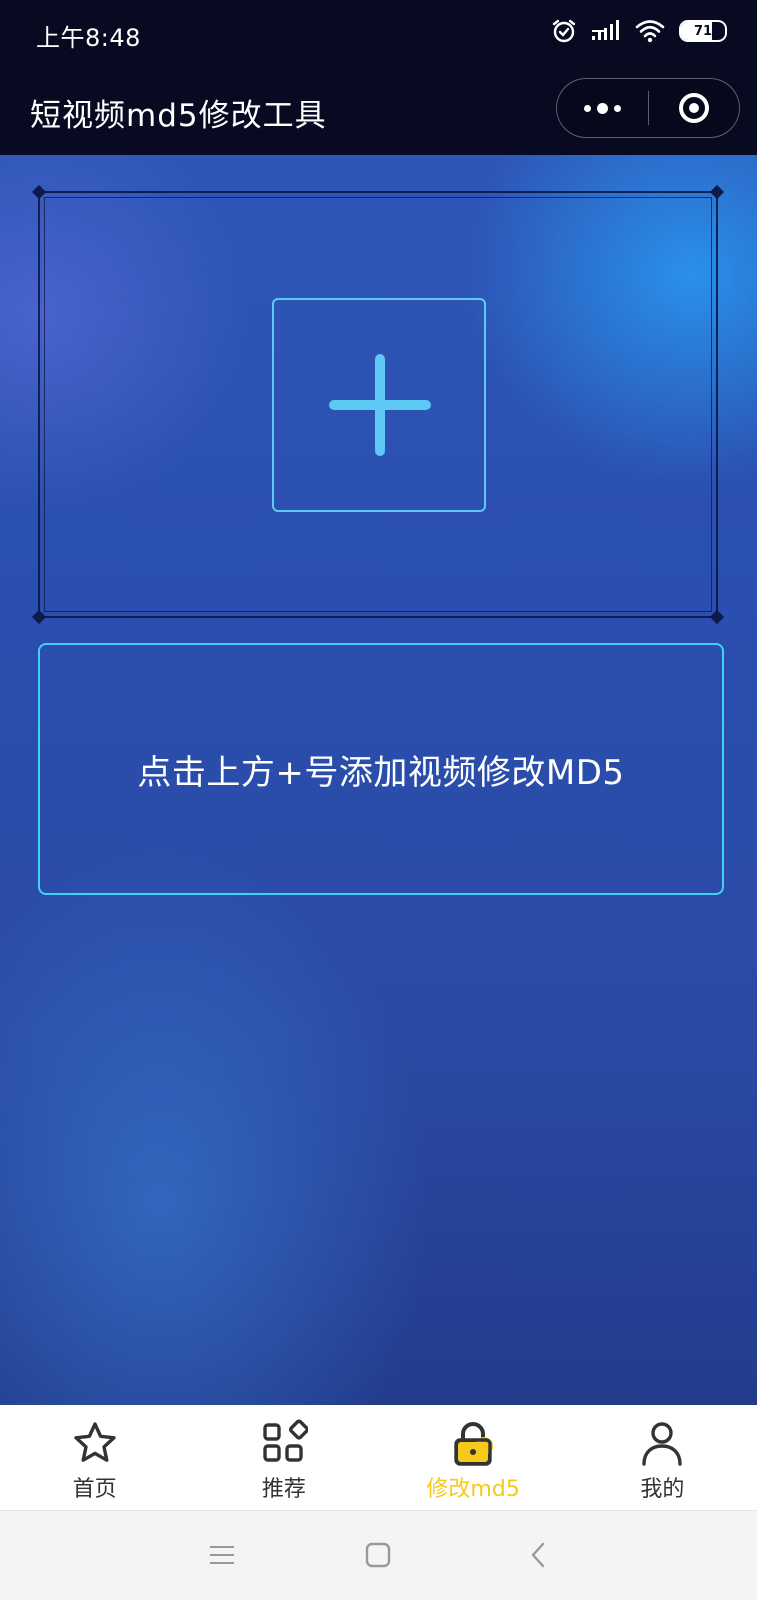  Describe the element at coordinates (473, 1489) in the screenshot. I see `tab-label: 修改md5` at that location.